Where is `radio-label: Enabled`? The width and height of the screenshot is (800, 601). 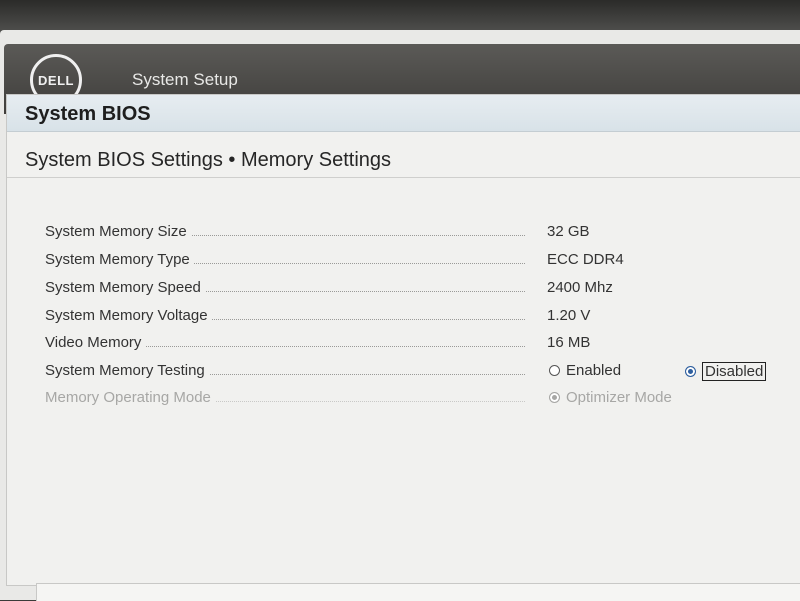
radio-label: Enabled is located at coordinates (594, 370).